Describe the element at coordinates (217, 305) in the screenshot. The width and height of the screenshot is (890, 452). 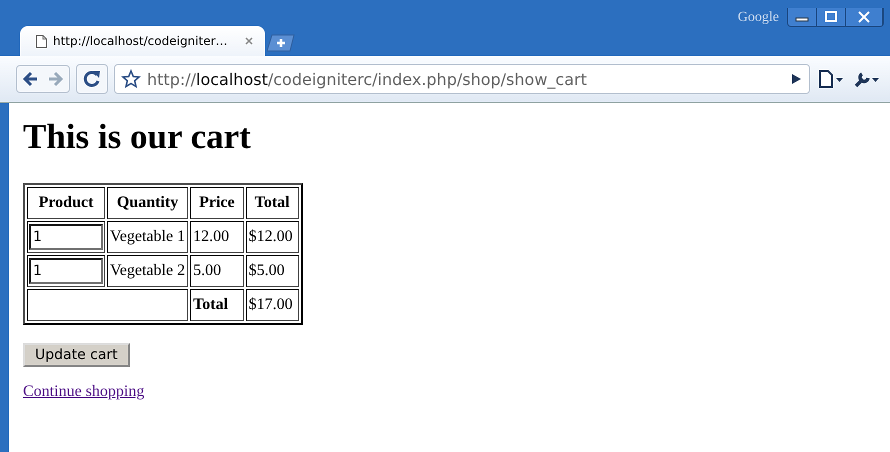
I see `table-cell: Total` at that location.